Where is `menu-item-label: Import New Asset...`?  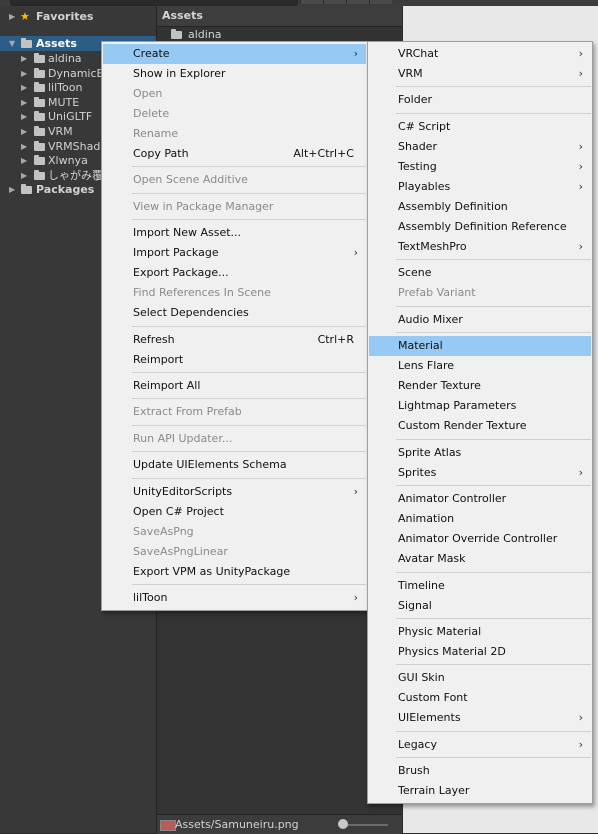 menu-item-label: Import New Asset... is located at coordinates (187, 232).